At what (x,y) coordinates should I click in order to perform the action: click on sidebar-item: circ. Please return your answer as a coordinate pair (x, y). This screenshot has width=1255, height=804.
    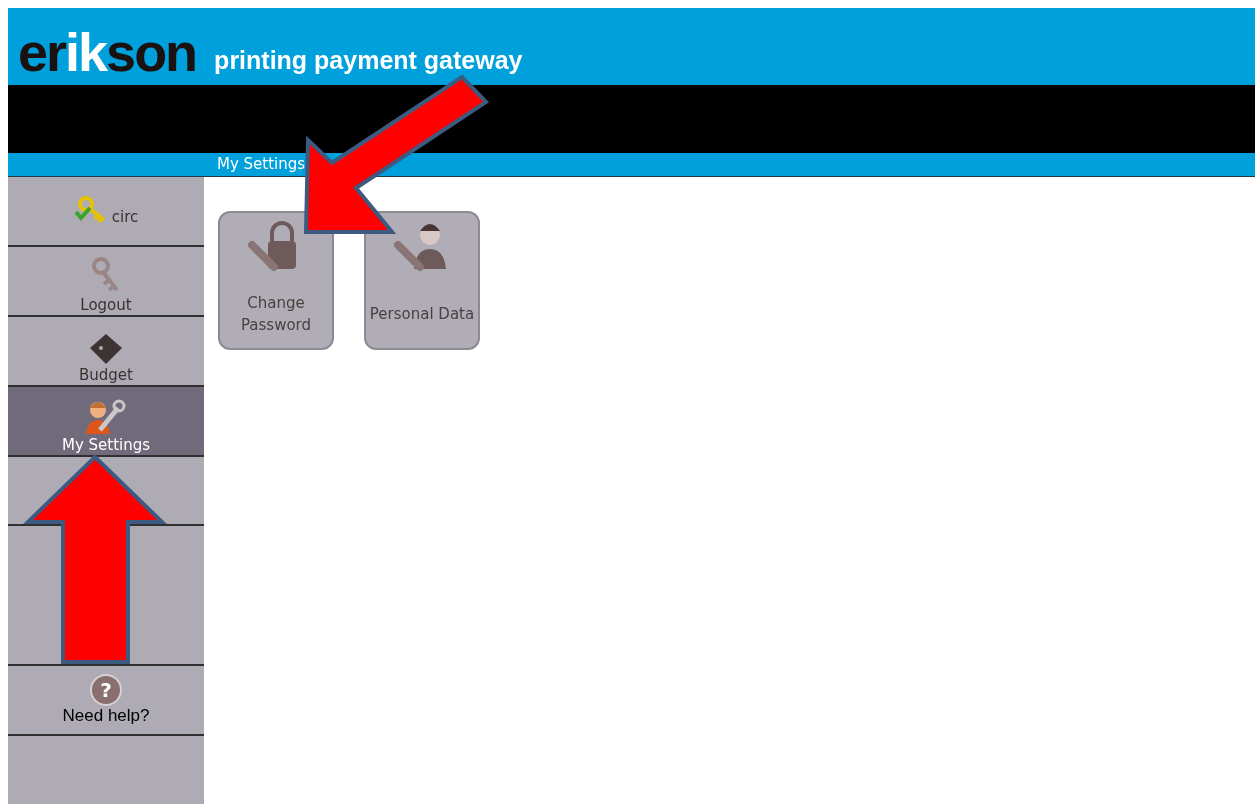
    Looking at the image, I should click on (106, 212).